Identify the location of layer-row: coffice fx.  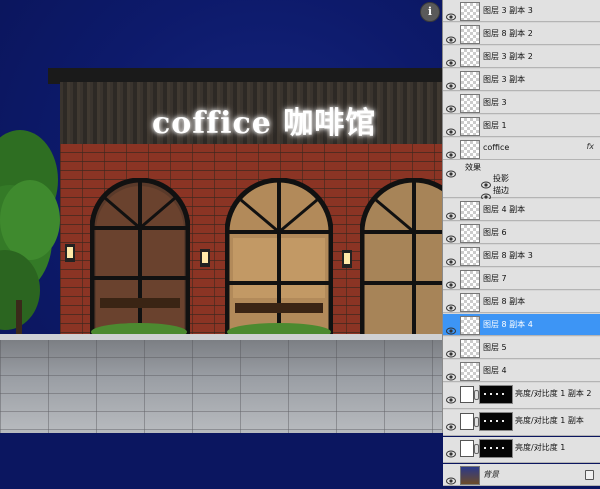
(521, 149).